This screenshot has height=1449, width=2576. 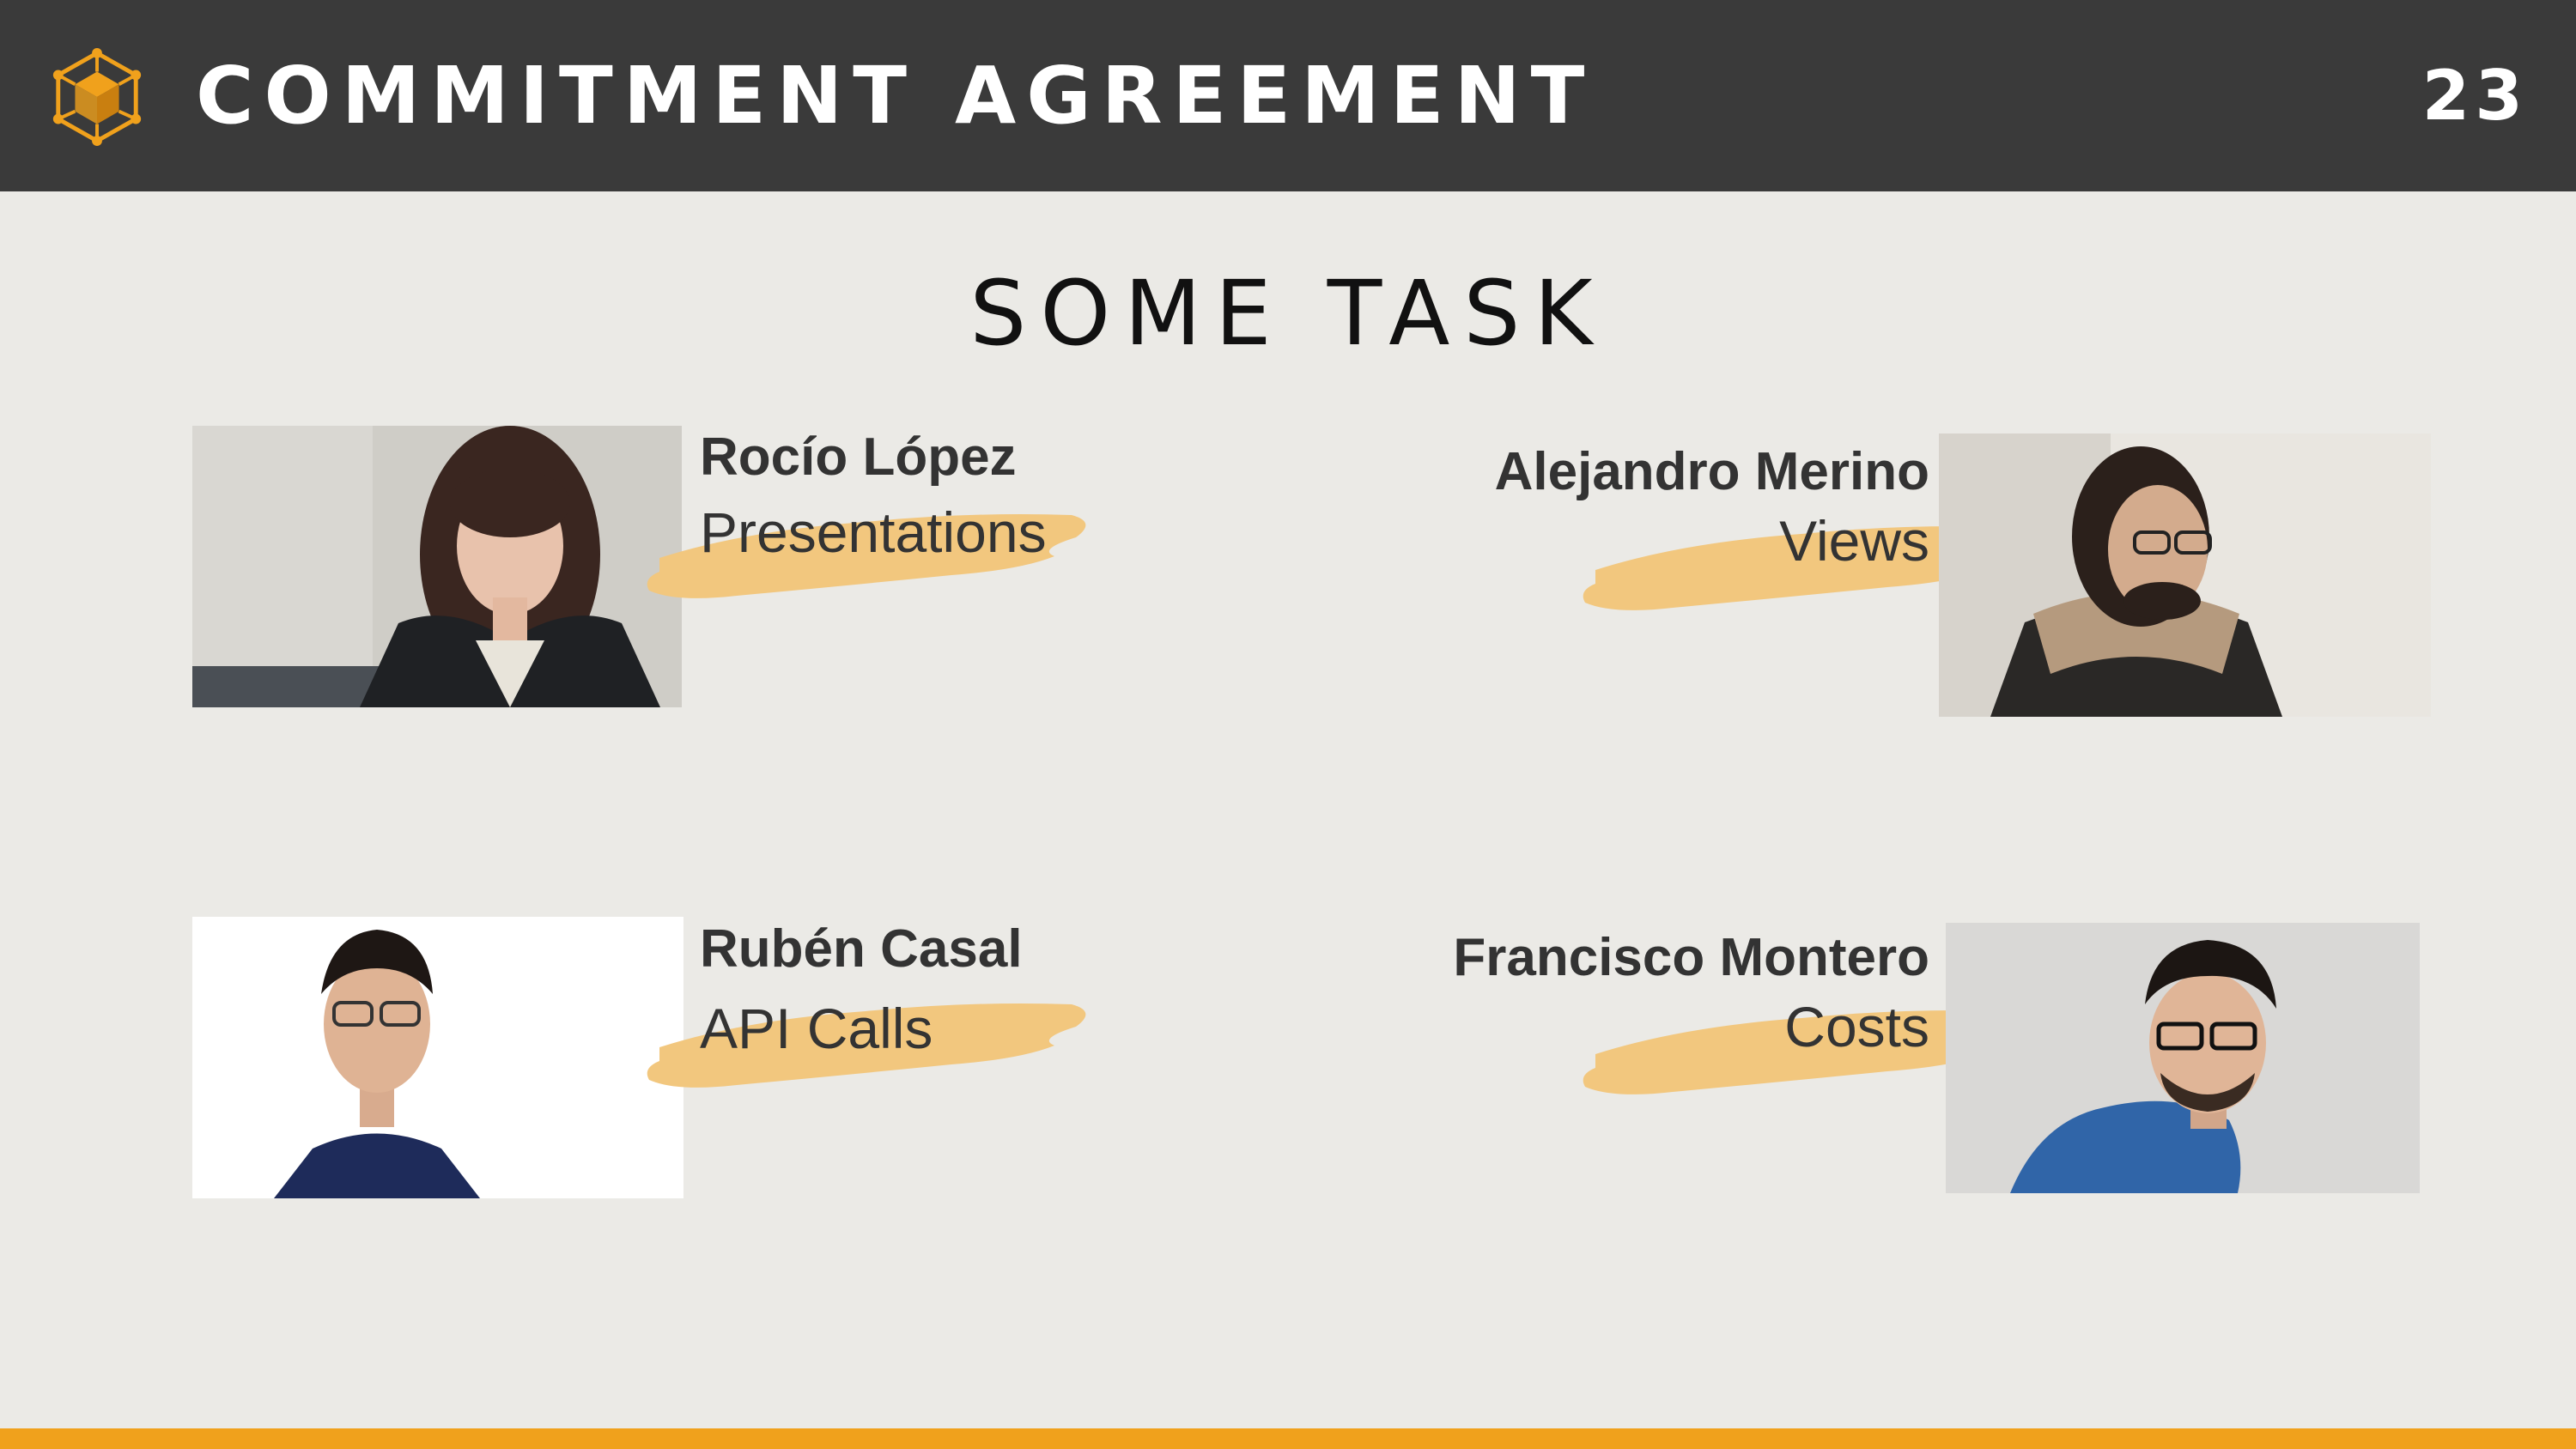 I want to click on header-title: COMMITMENT AGREEMENT, so click(x=896, y=96).